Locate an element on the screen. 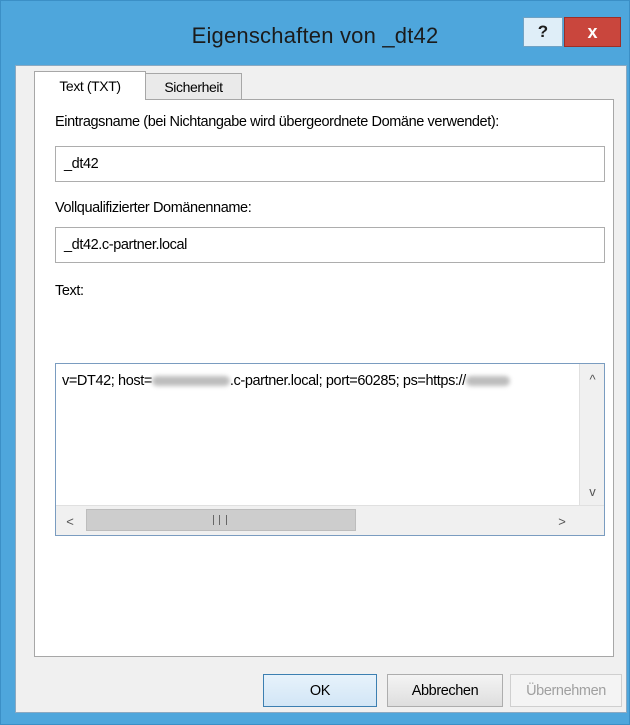 This screenshot has height=725, width=630. tab-label: Text (TXT) is located at coordinates (90, 86).